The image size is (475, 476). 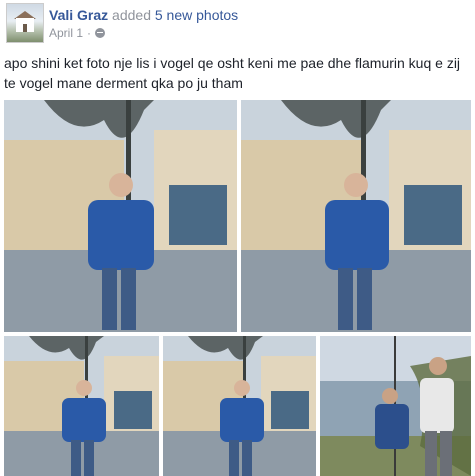 I want to click on profile-avatar, so click(x=25, y=23).